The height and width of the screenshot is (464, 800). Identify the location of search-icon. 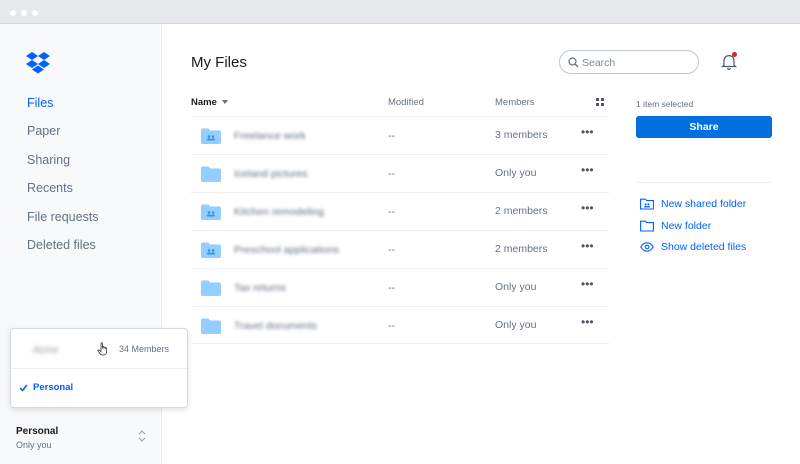
(573, 62).